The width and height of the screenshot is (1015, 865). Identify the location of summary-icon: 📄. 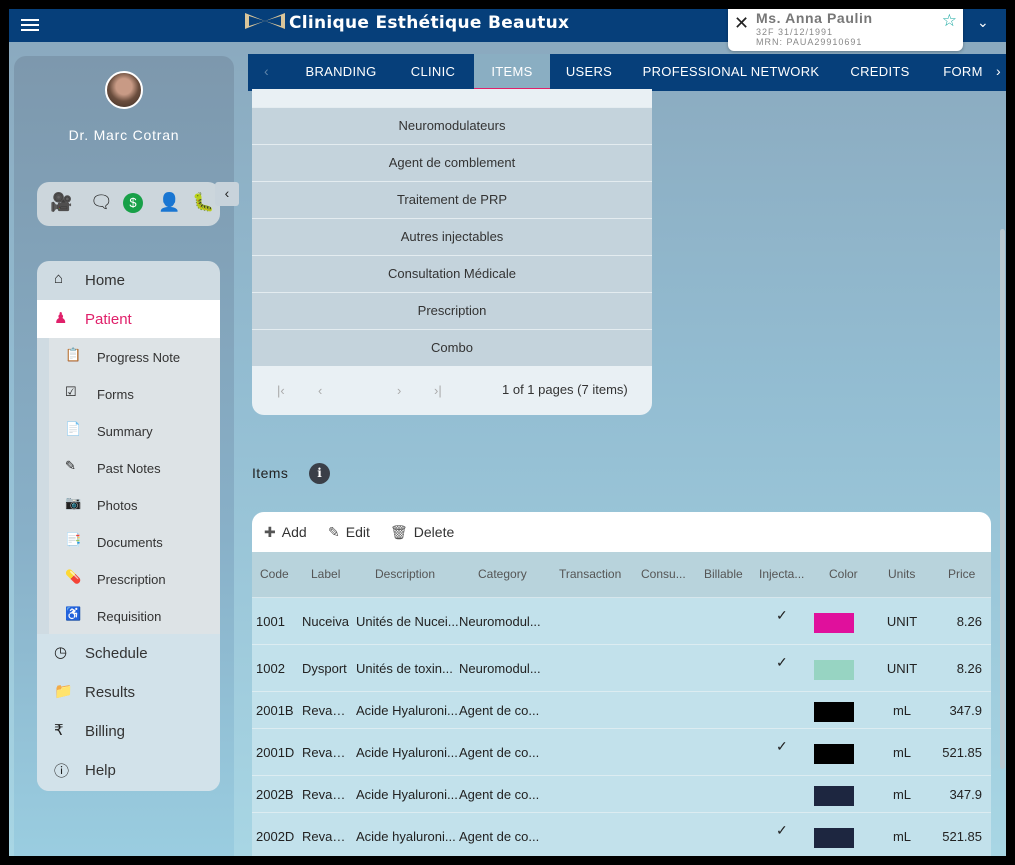
(73, 428).